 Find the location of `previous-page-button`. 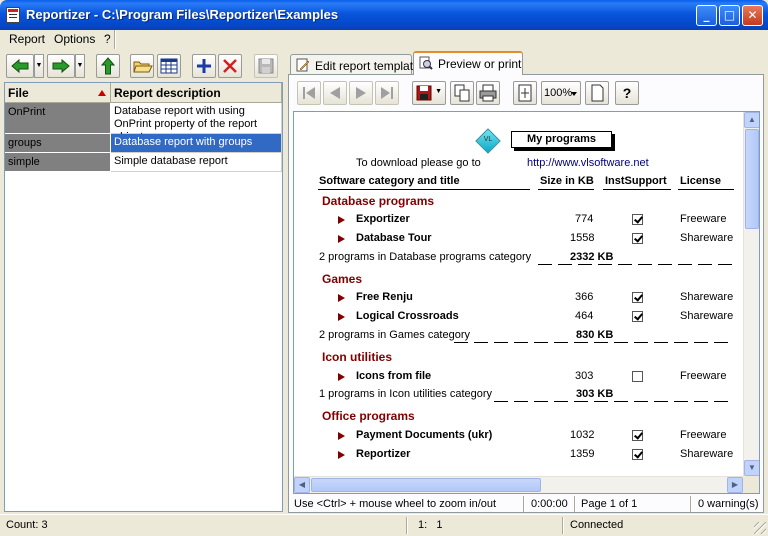

previous-page-button is located at coordinates (335, 93).